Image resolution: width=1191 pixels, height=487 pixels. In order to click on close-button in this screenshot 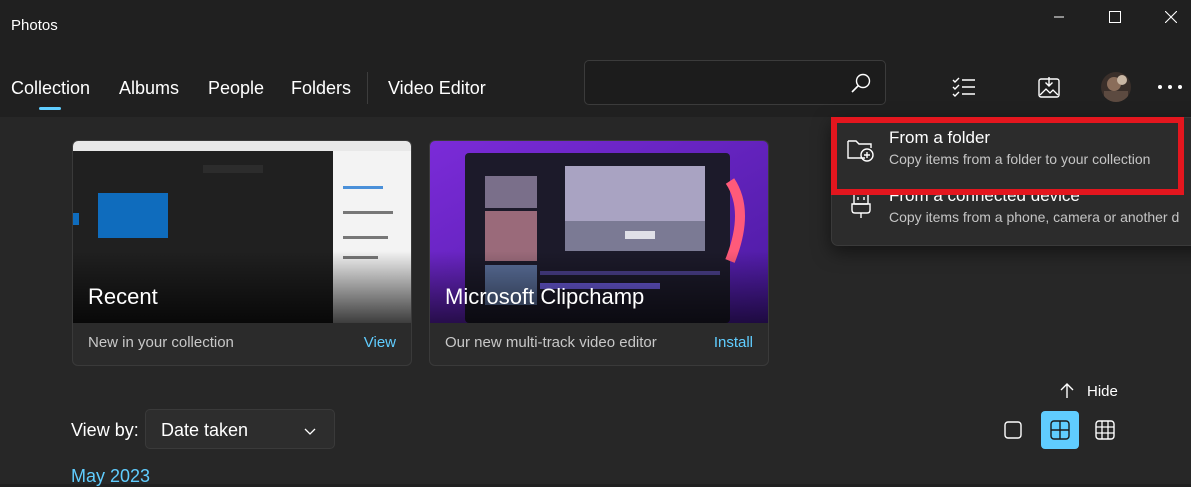, I will do `click(1167, 17)`.